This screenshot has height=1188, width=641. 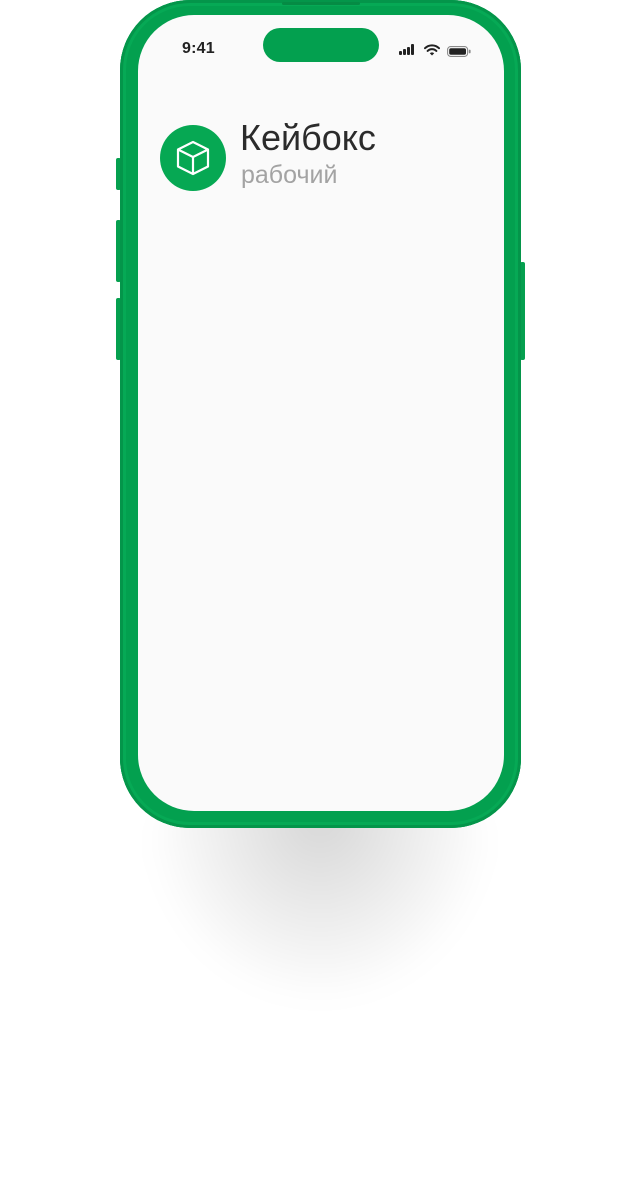 I want to click on top-speaker, so click(x=321, y=3).